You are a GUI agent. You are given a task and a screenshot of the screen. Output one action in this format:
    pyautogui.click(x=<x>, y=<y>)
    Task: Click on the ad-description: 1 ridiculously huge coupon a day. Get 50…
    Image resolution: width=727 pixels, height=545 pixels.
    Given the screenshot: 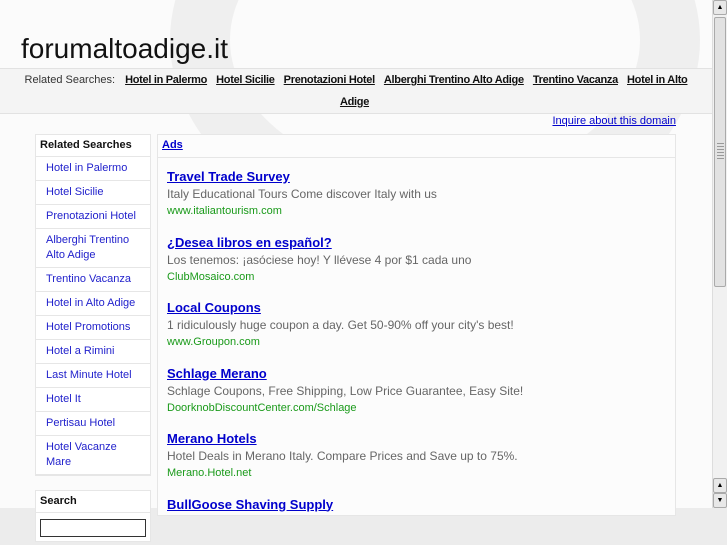 What is the action you would take?
    pyautogui.click(x=340, y=325)
    